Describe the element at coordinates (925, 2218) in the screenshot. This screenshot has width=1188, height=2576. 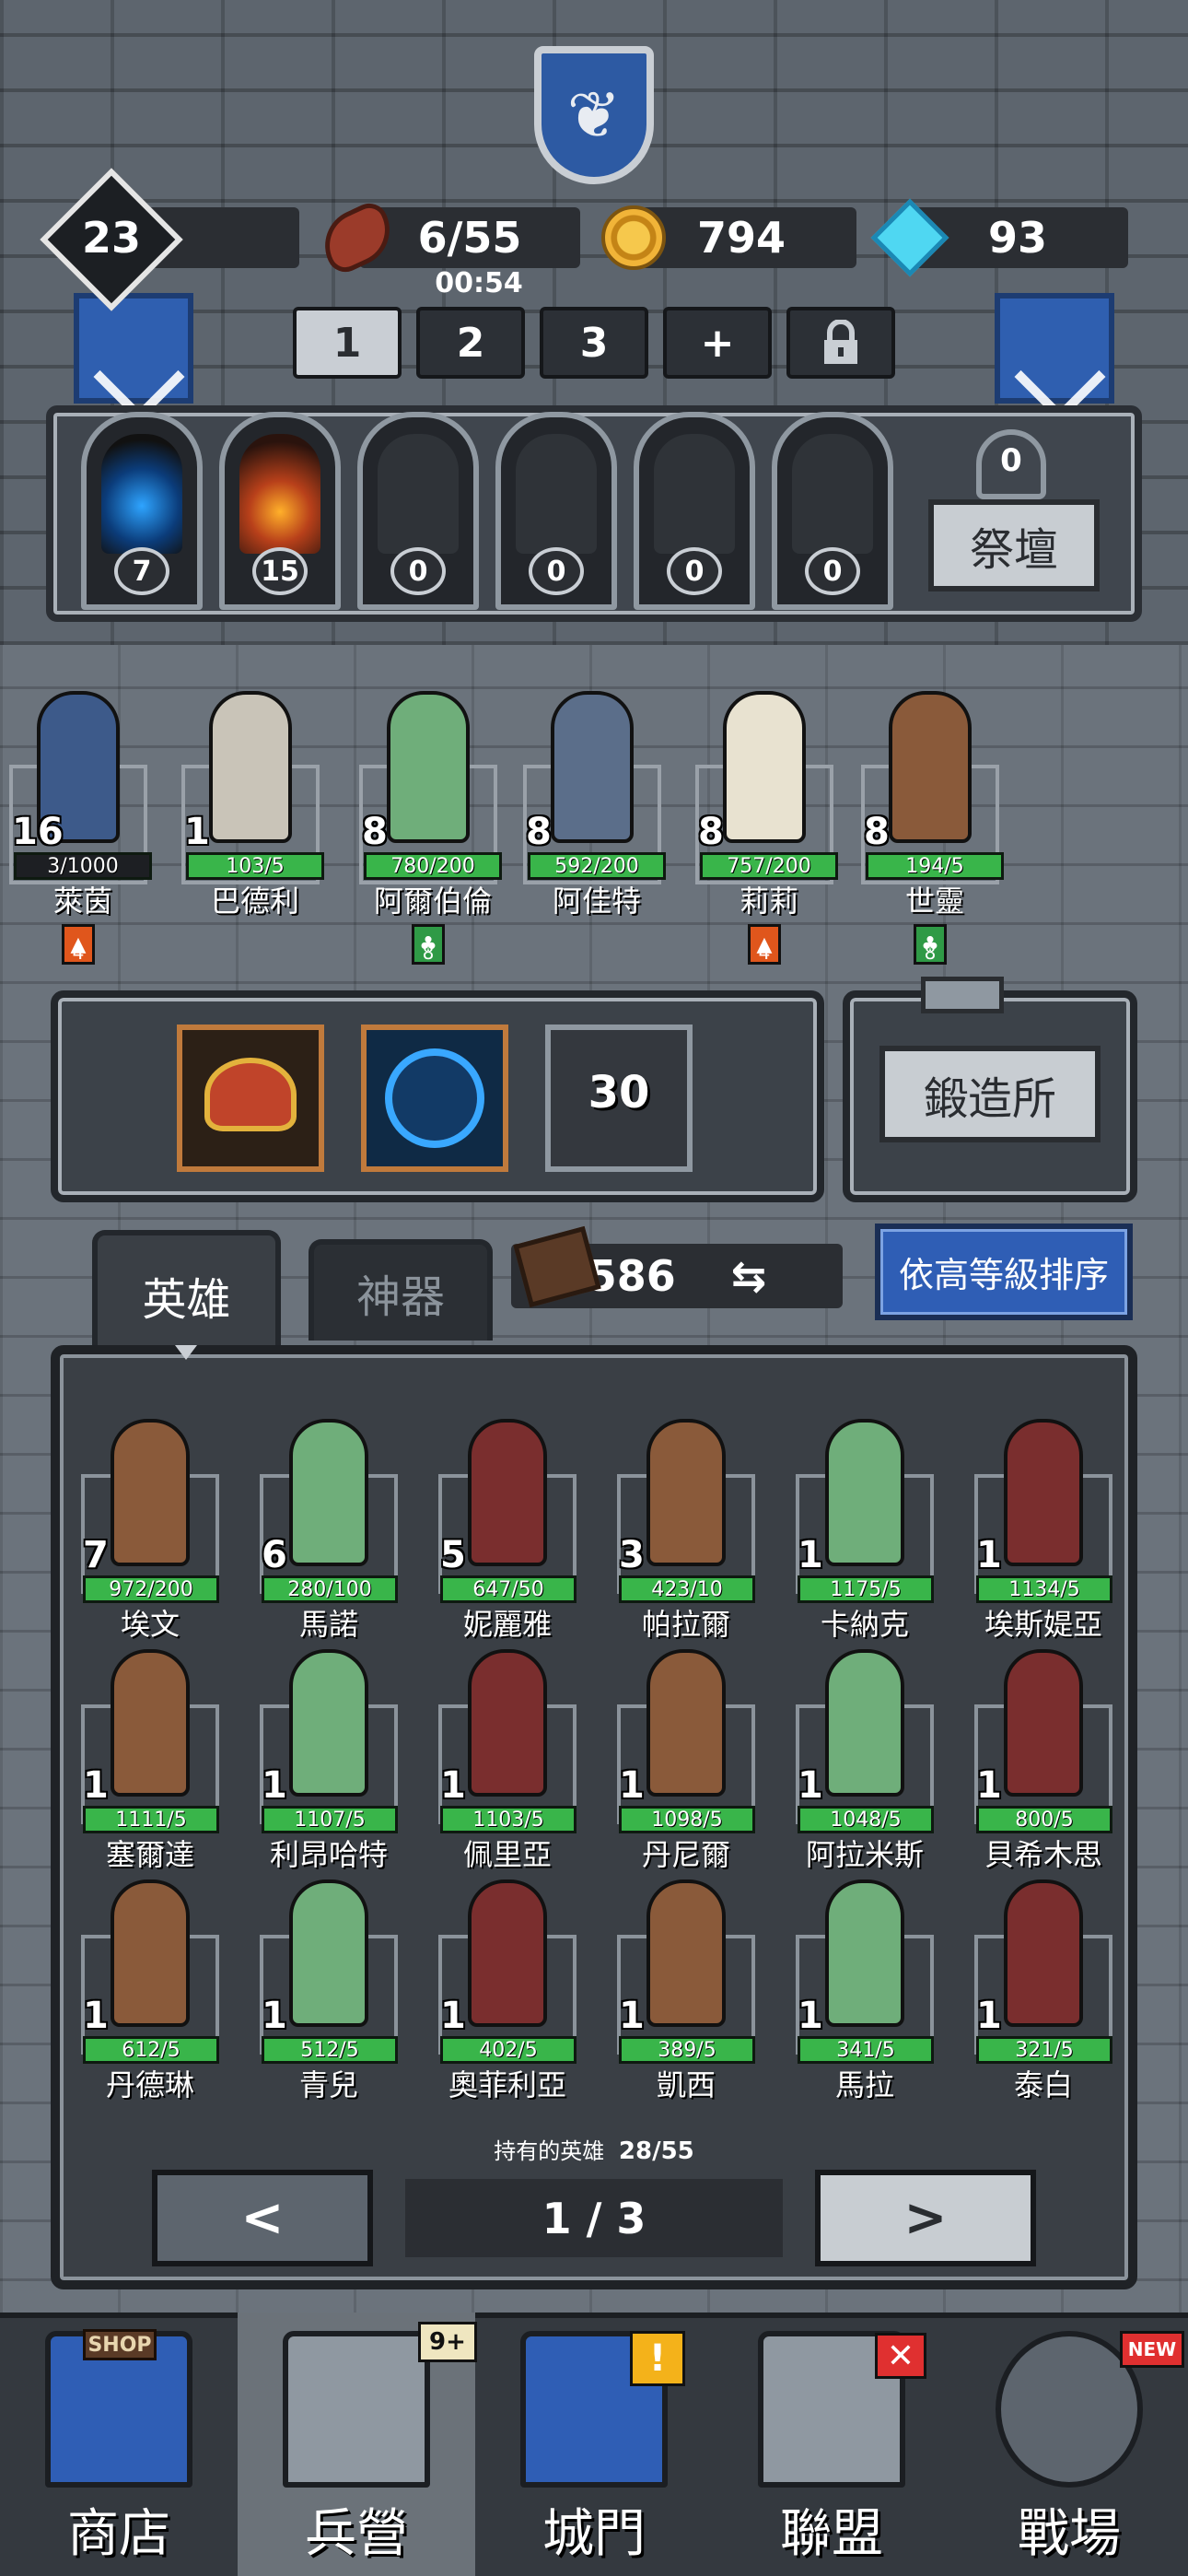
I see `next-page-button: >` at that location.